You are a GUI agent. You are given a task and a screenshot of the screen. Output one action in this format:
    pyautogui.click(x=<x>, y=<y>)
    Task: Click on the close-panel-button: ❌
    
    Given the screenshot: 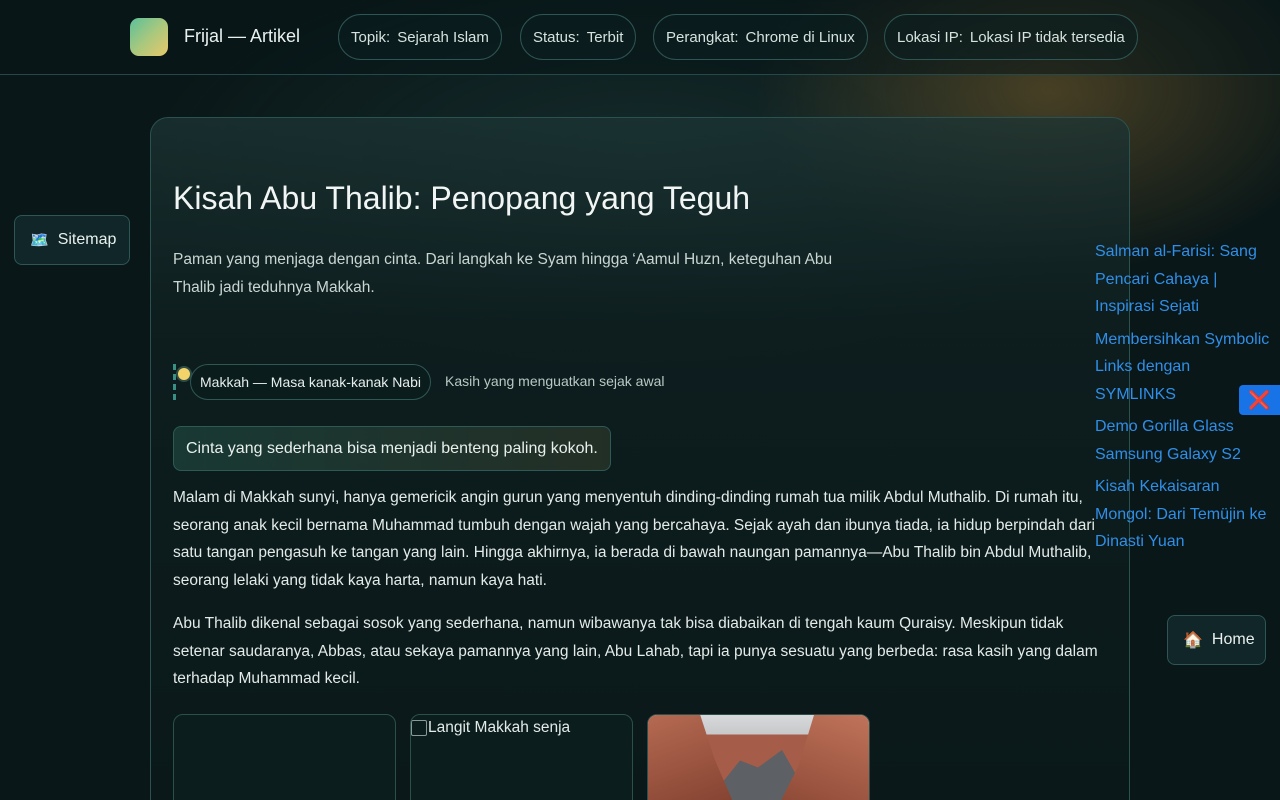 What is the action you would take?
    pyautogui.click(x=1259, y=400)
    